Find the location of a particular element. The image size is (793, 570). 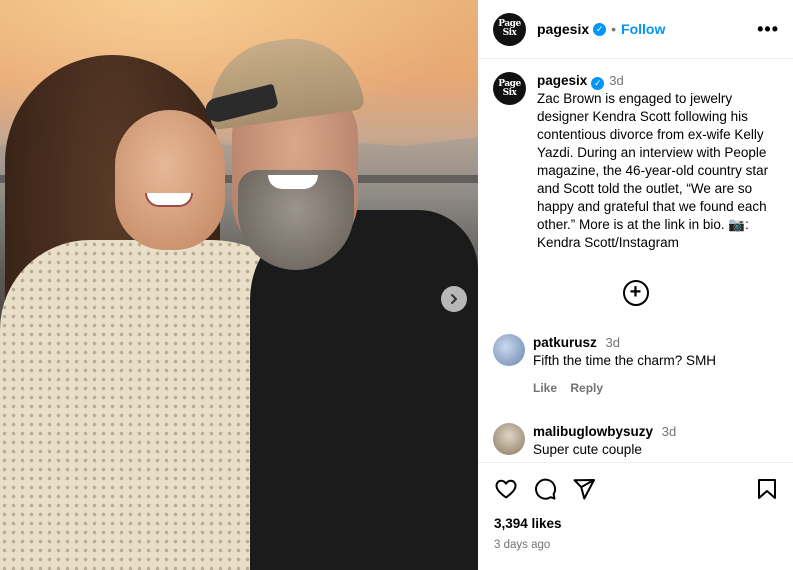

post-footer: 3,394 likes 3 days ago is located at coordinates (635, 516).